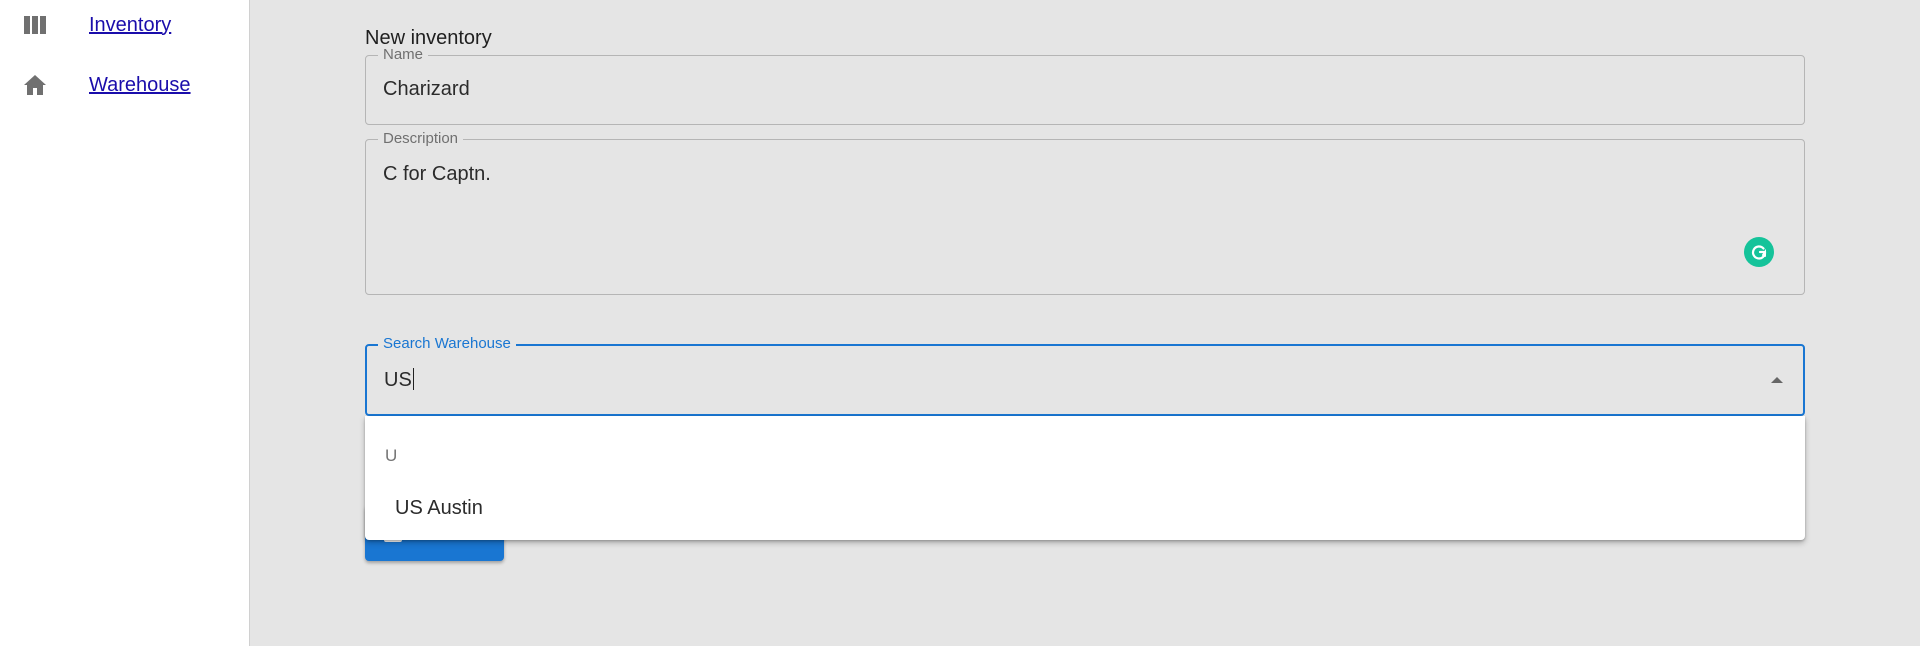 This screenshot has height=646, width=1920. I want to click on grammarly-icon, so click(1759, 252).